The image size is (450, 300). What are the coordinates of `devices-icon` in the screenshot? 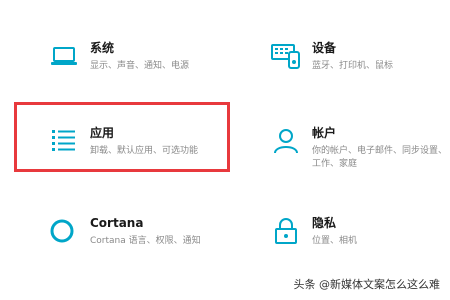 It's located at (286, 56).